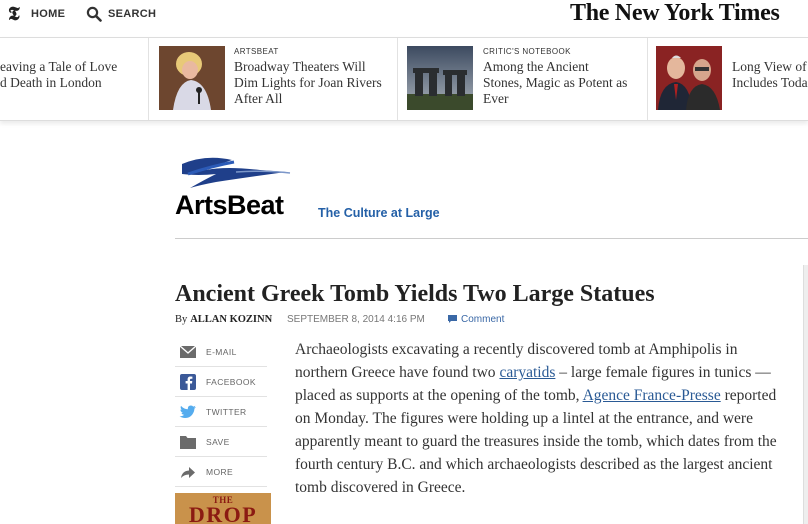  What do you see at coordinates (187, 411) in the screenshot?
I see `twitter-icon` at bounding box center [187, 411].